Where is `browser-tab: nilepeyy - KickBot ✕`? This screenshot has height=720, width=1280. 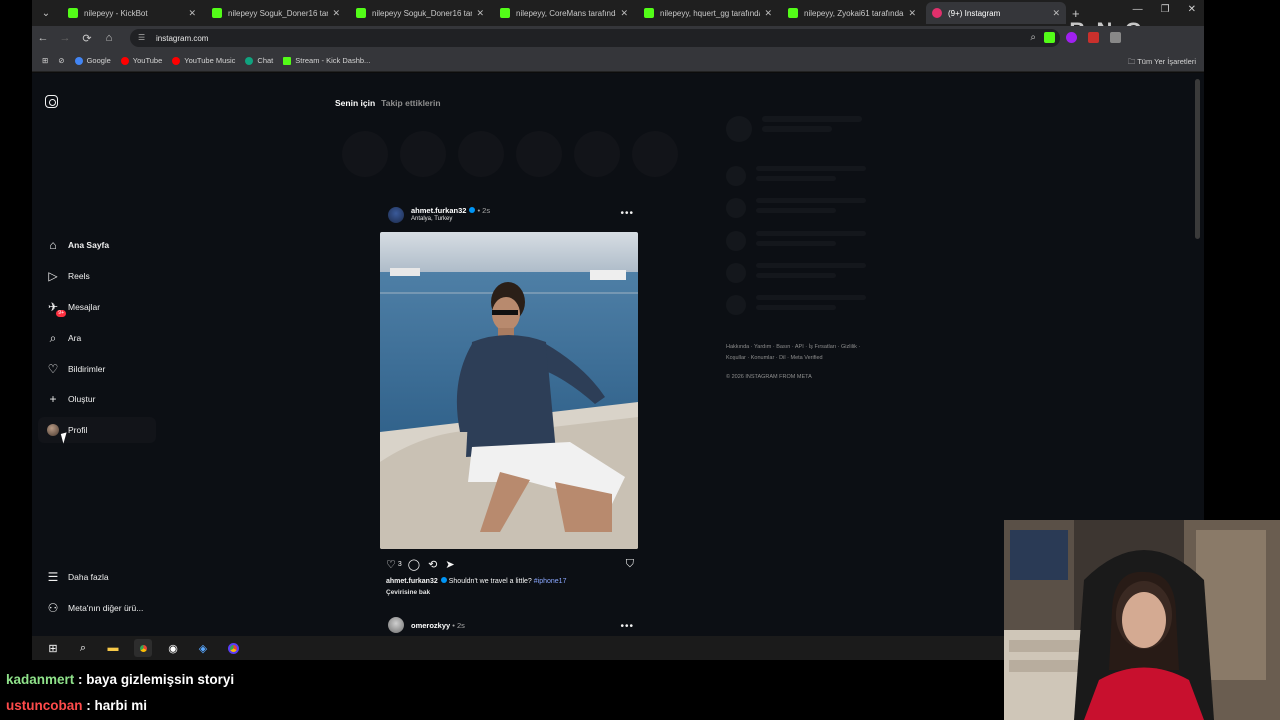 browser-tab: nilepeyy - KickBot ✕ is located at coordinates (132, 13).